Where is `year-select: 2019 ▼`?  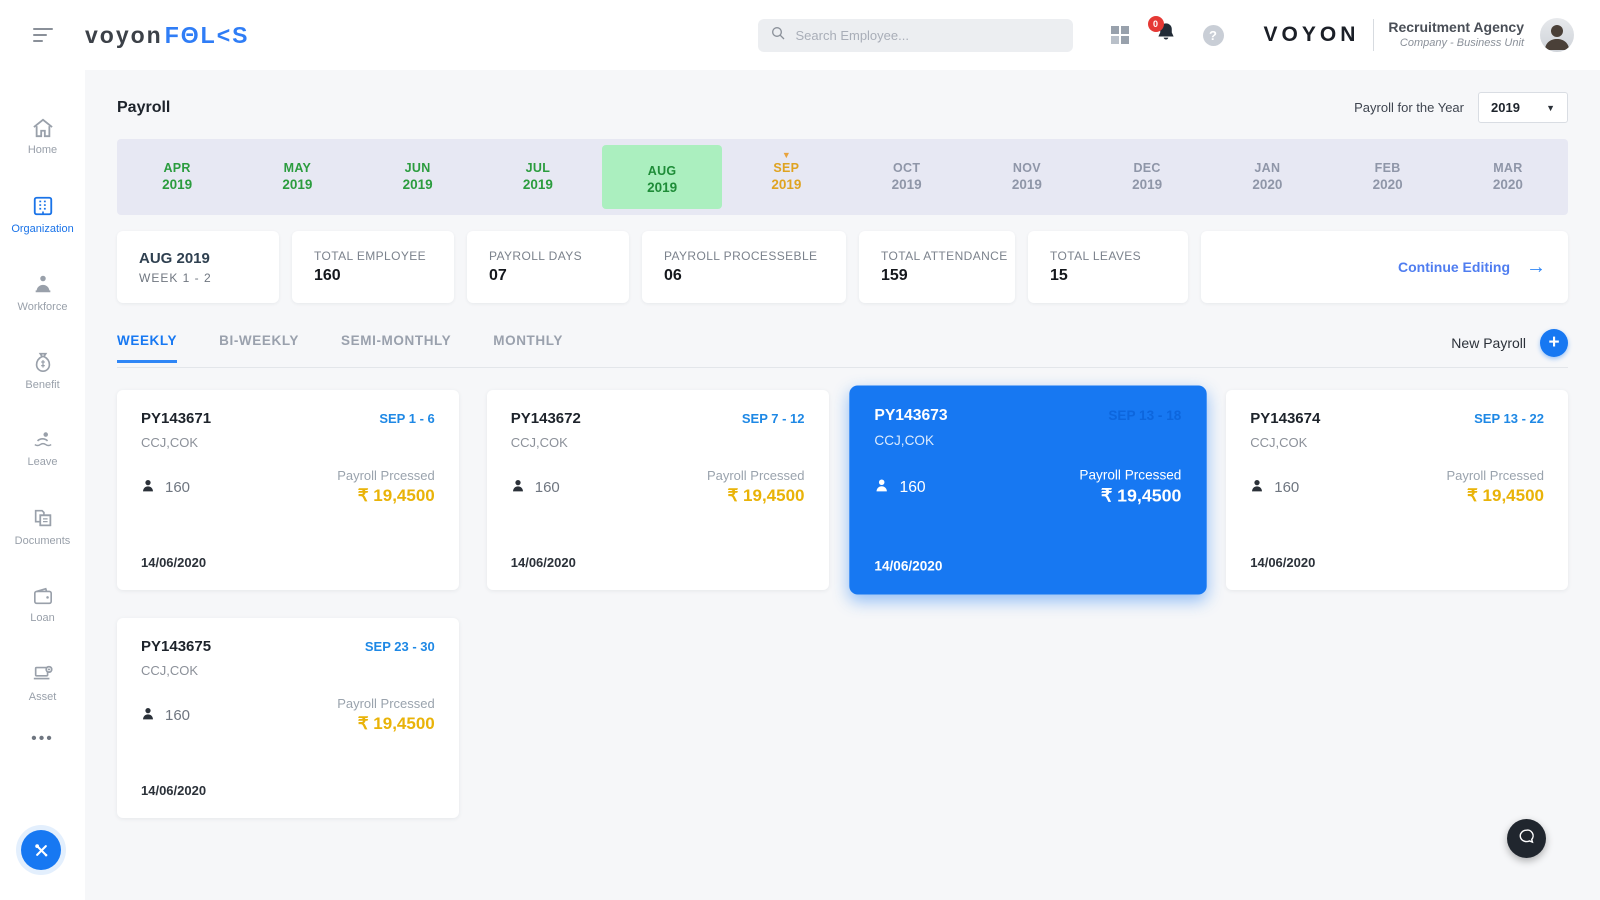 year-select: 2019 ▼ is located at coordinates (1523, 107).